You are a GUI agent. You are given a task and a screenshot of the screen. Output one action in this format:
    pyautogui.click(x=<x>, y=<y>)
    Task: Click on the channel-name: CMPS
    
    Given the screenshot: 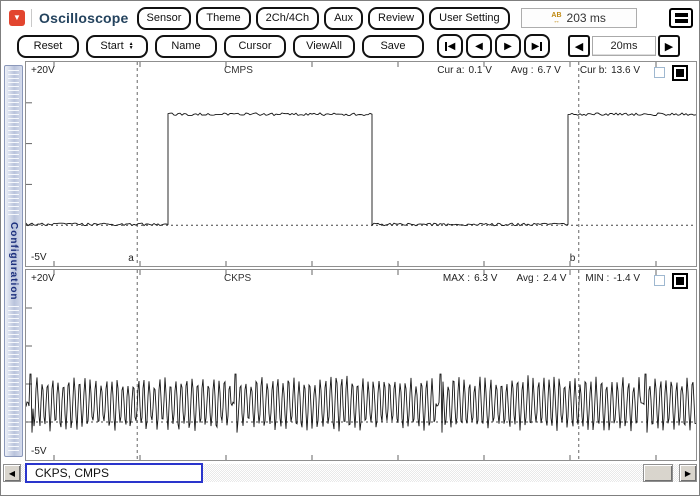 What is the action you would take?
    pyautogui.click(x=238, y=70)
    